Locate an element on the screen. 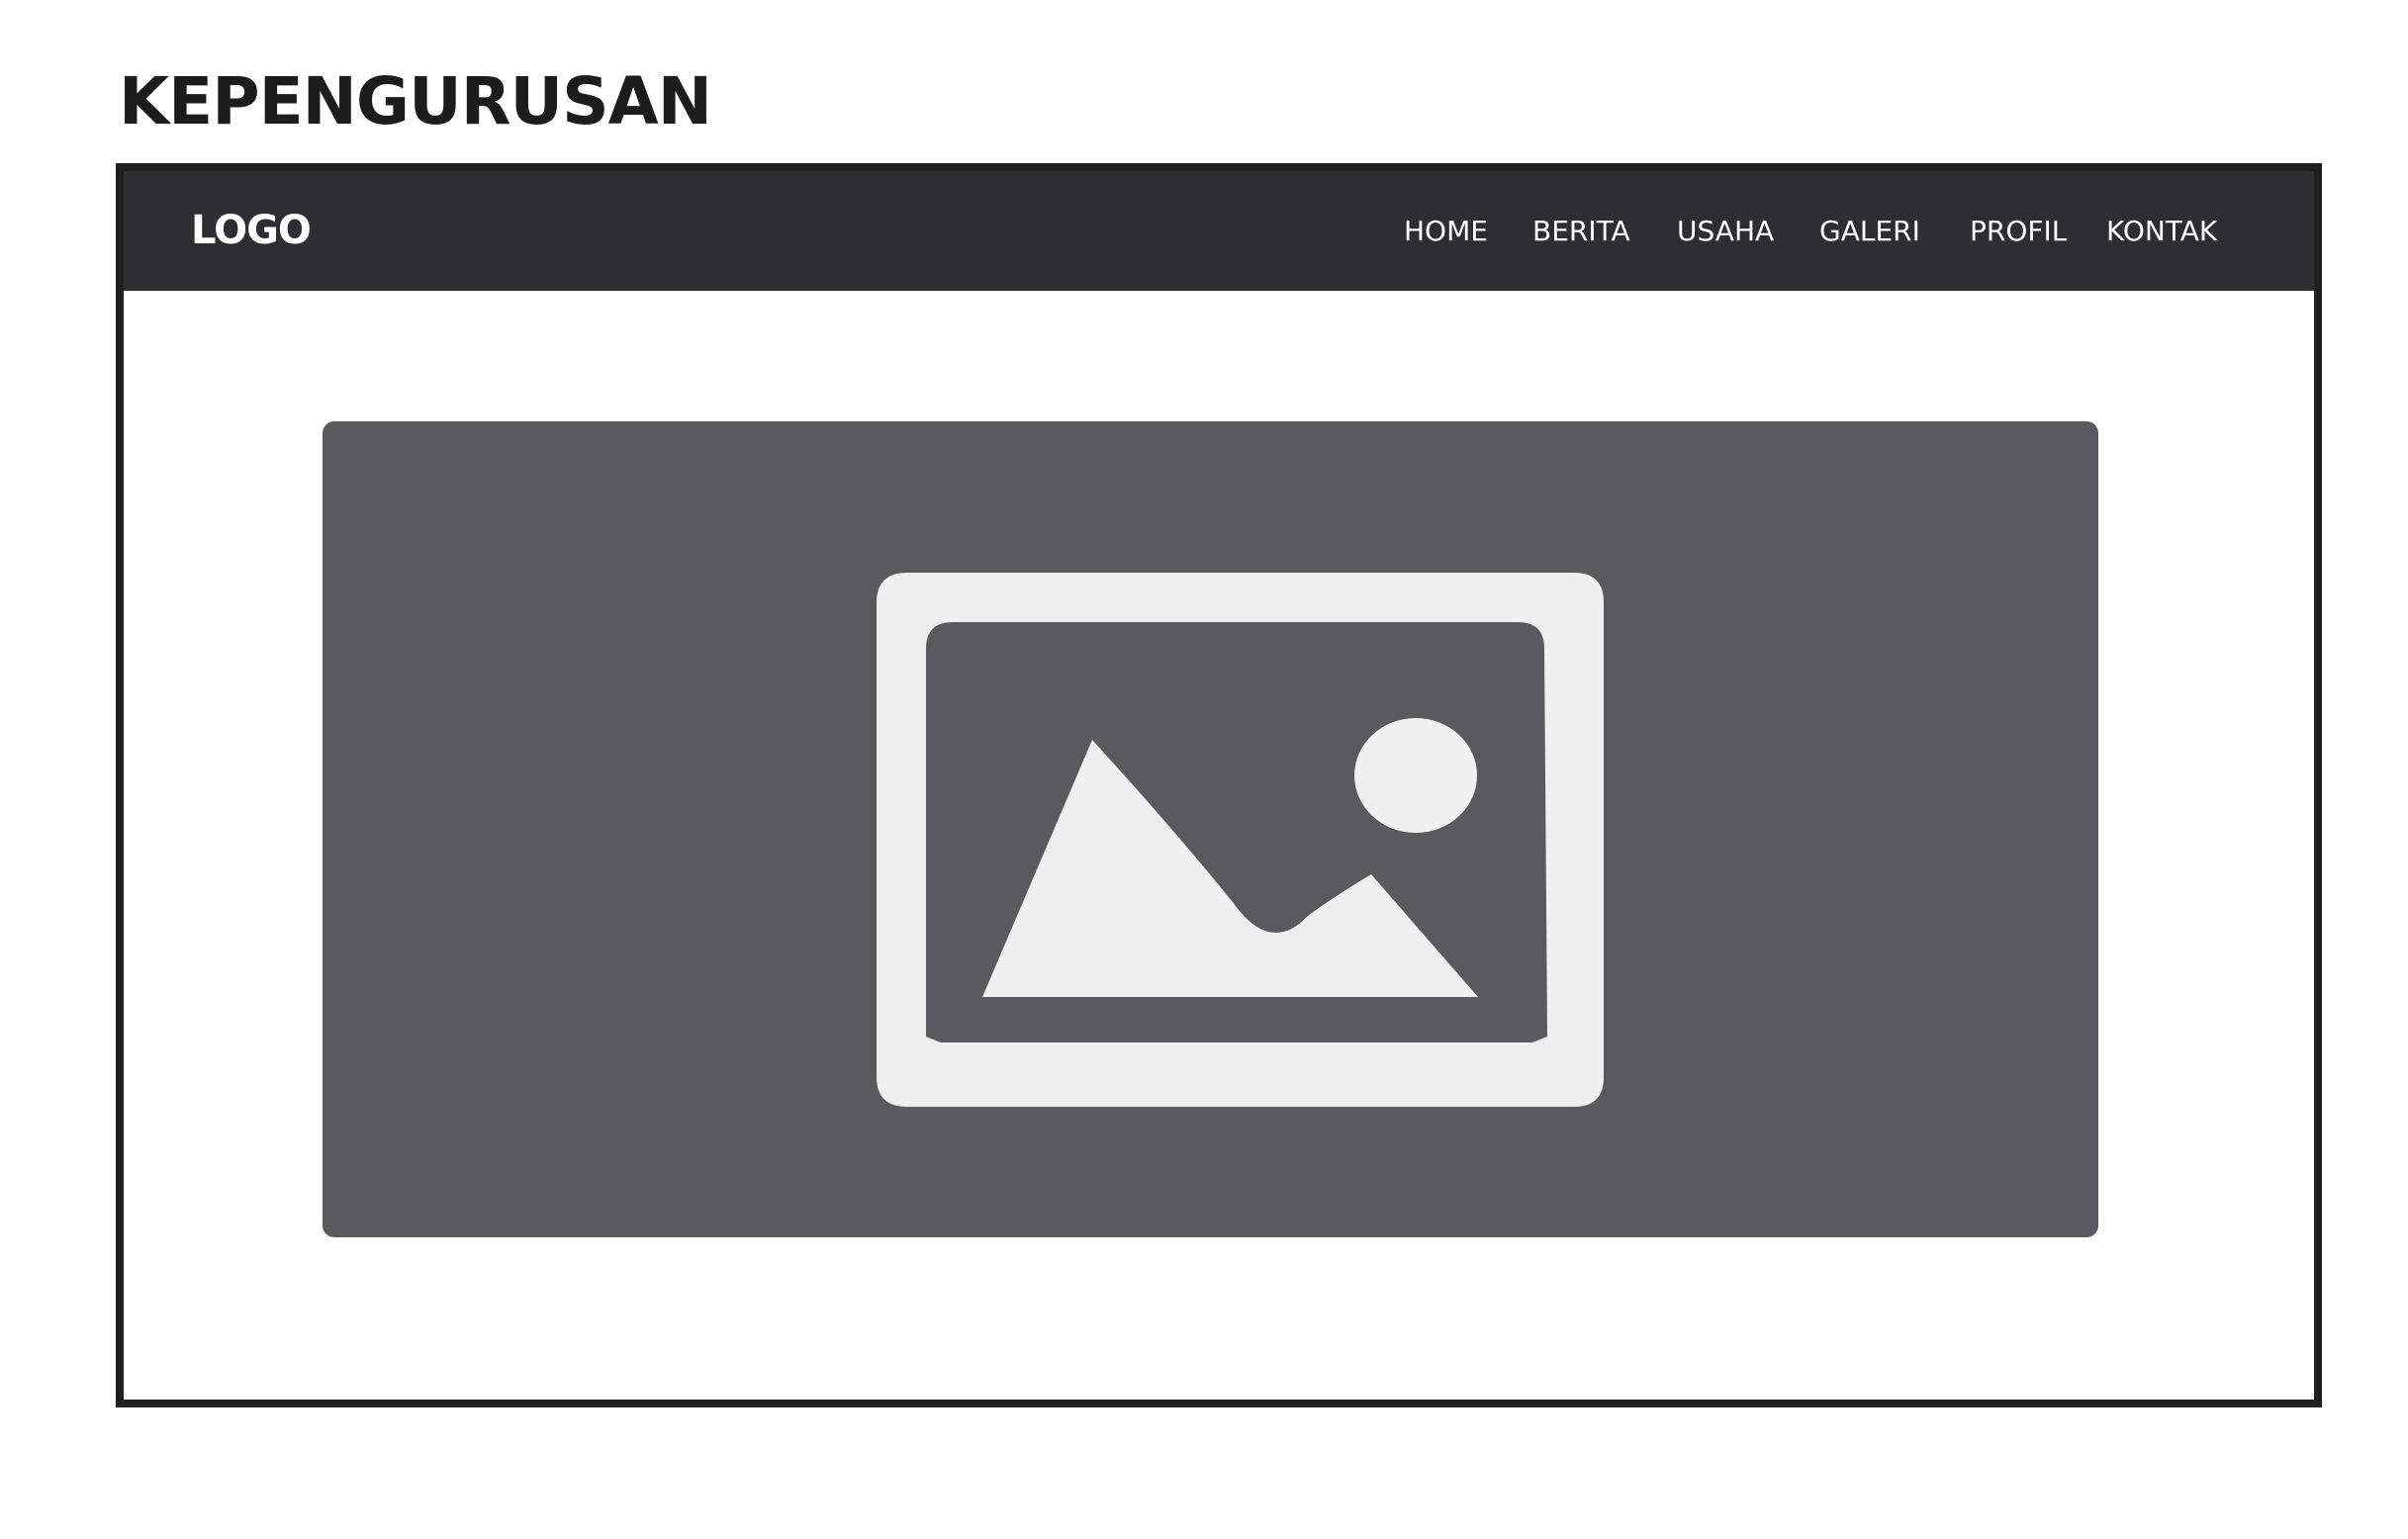  page-title: KEPENGURUSAN is located at coordinates (415, 101).